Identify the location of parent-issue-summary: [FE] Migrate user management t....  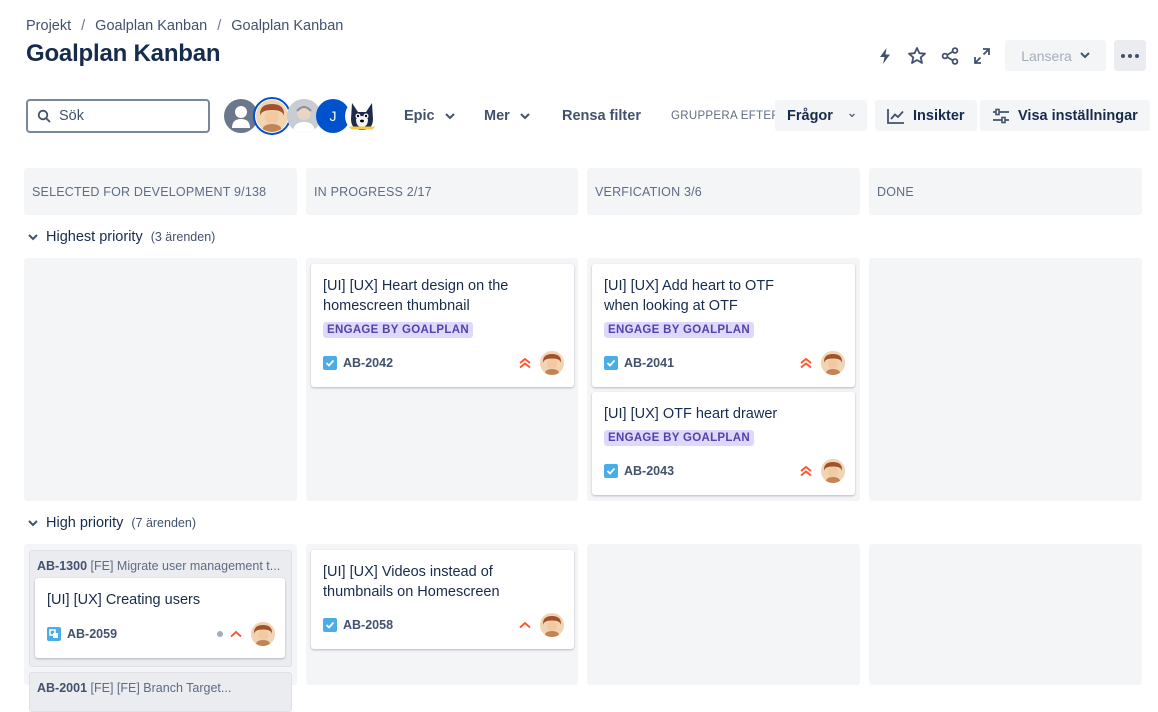
(185, 566).